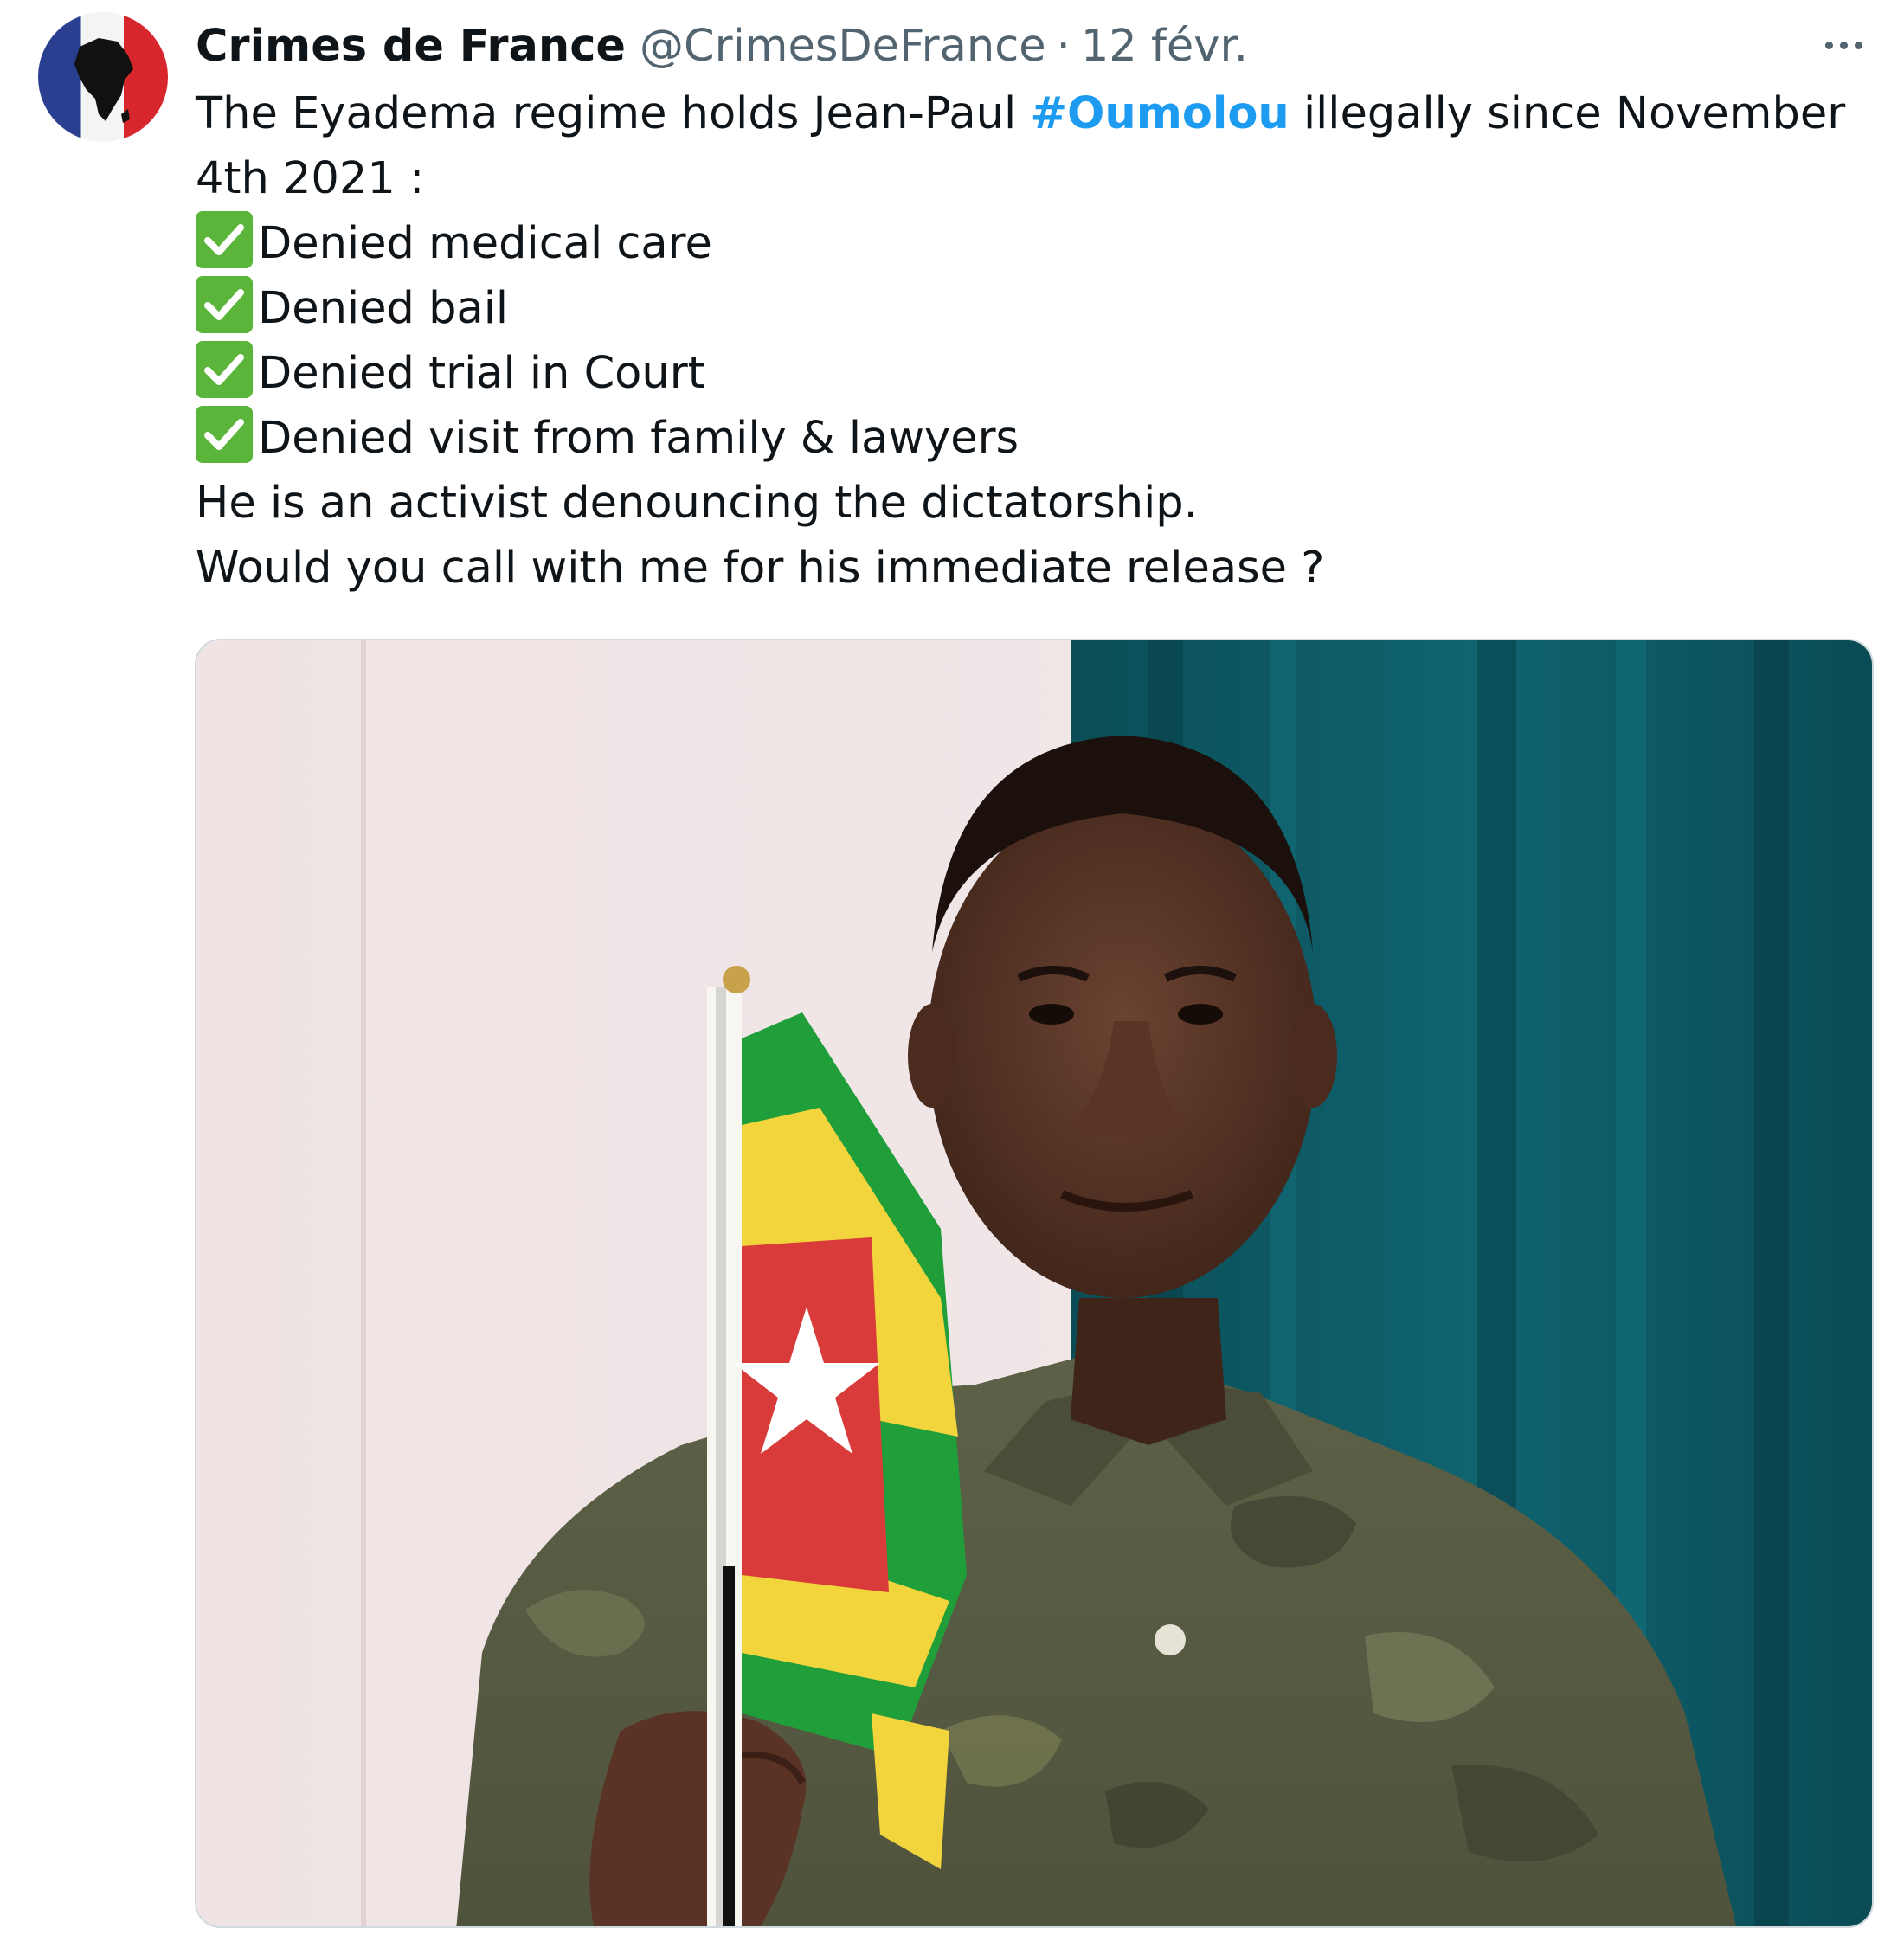 This screenshot has height=1935, width=1904. What do you see at coordinates (639, 438) in the screenshot?
I see `check-item-text: Denied visit from family & lawyers` at bounding box center [639, 438].